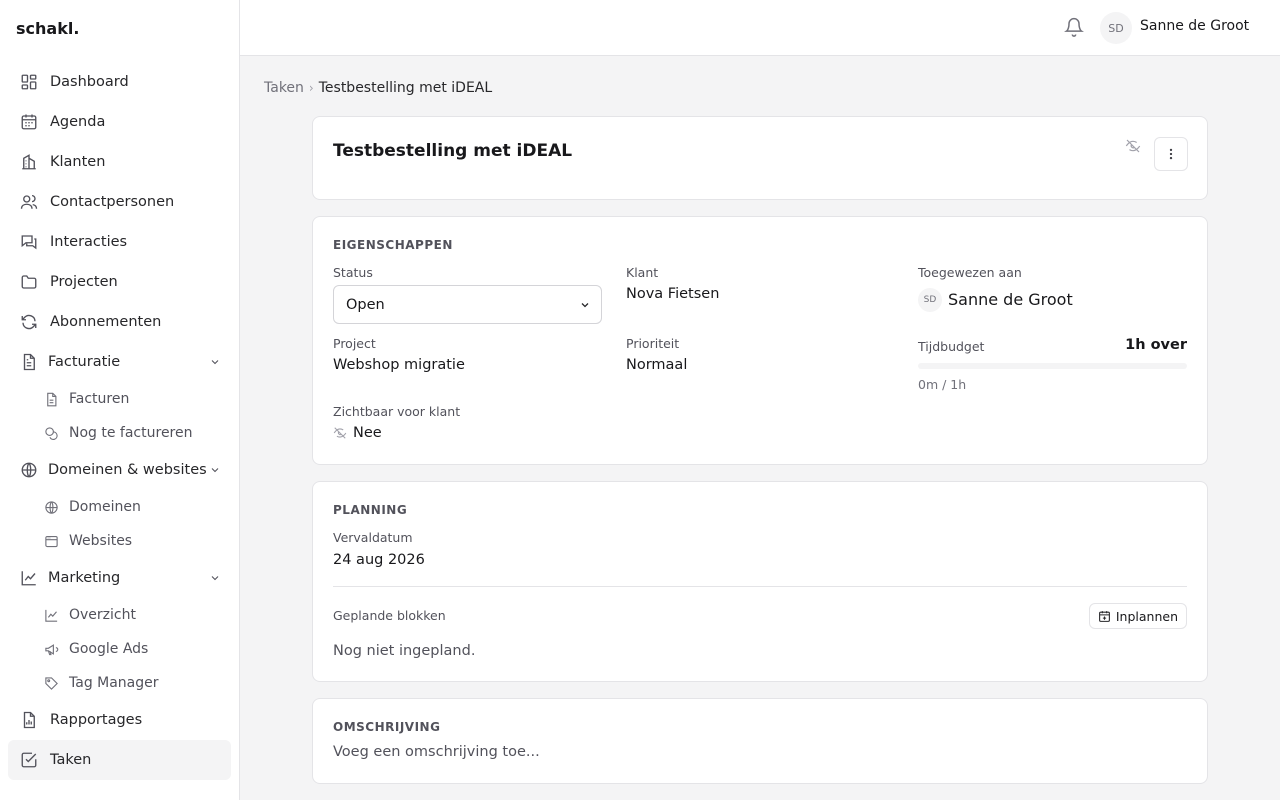 This screenshot has width=1280, height=800. What do you see at coordinates (1156, 345) in the screenshot?
I see `tijdbudget-remaining: 1h over` at bounding box center [1156, 345].